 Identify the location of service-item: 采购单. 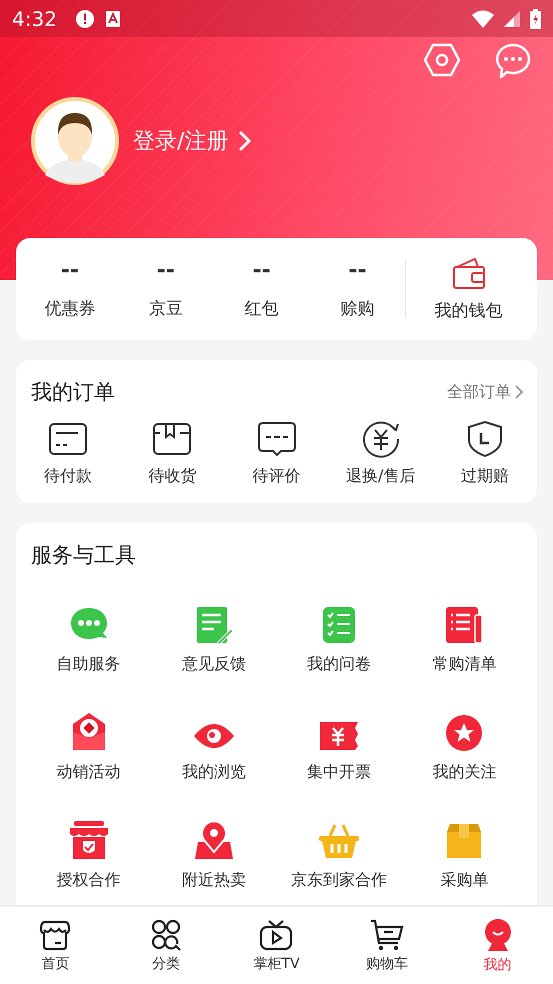
(464, 847).